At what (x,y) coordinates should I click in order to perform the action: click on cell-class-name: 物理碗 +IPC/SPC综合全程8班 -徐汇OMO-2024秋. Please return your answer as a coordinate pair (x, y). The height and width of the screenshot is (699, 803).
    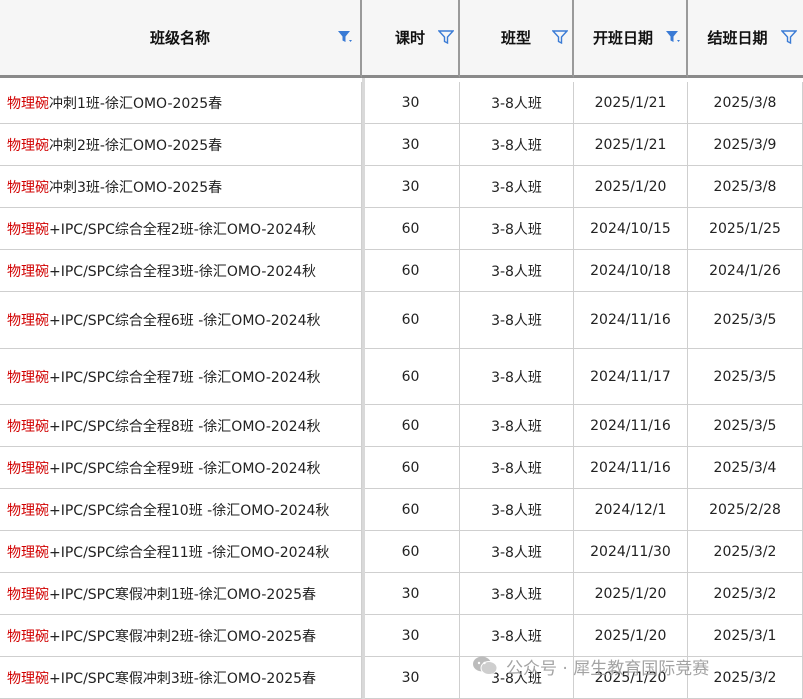
    Looking at the image, I should click on (181, 426).